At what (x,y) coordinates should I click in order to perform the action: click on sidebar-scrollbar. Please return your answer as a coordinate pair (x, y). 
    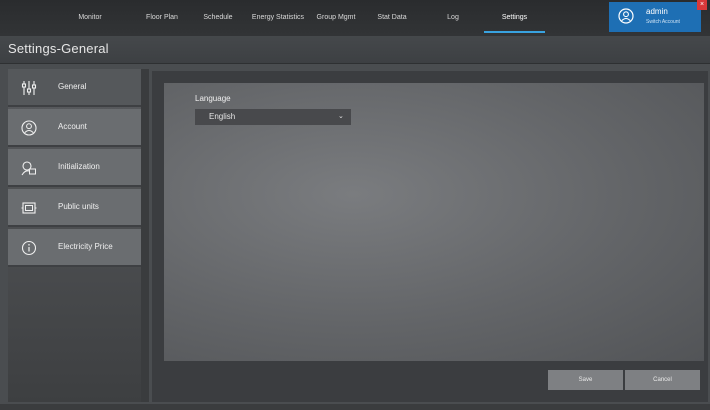
    Looking at the image, I should click on (145, 235).